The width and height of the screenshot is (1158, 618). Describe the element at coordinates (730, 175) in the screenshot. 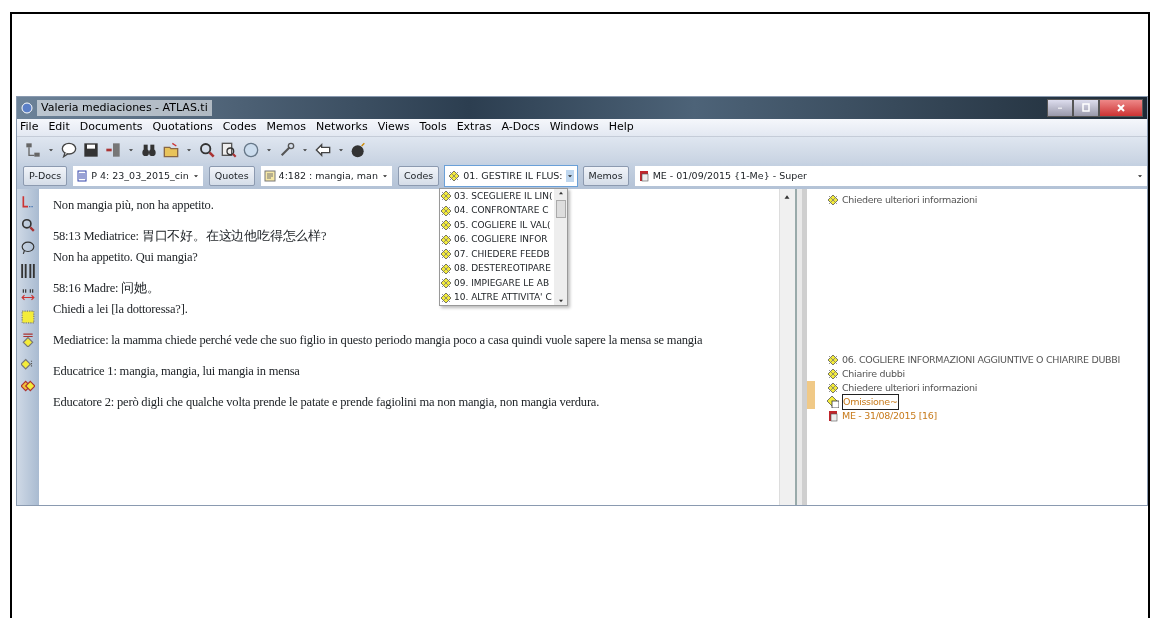

I see `selector-value: ME - 01/09/2015 {1-Me} - Super` at that location.